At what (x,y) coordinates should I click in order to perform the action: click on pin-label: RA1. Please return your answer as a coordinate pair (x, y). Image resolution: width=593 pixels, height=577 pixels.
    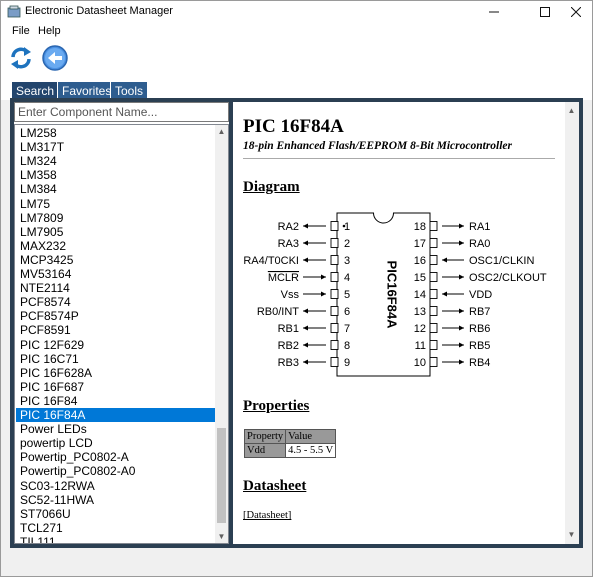
    Looking at the image, I should click on (479, 227).